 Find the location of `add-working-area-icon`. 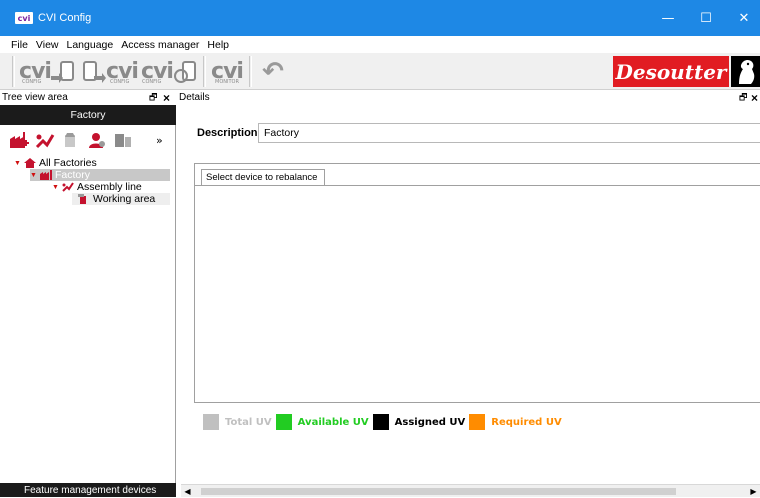

add-working-area-icon is located at coordinates (71, 140).